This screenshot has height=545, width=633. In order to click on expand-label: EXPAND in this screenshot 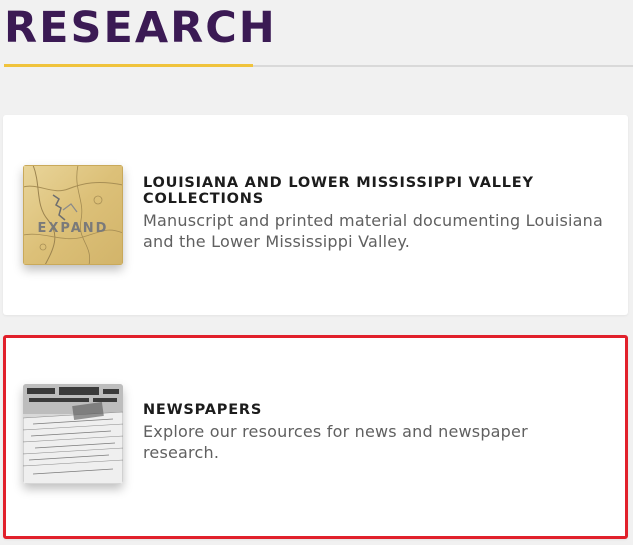, I will do `click(73, 228)`.